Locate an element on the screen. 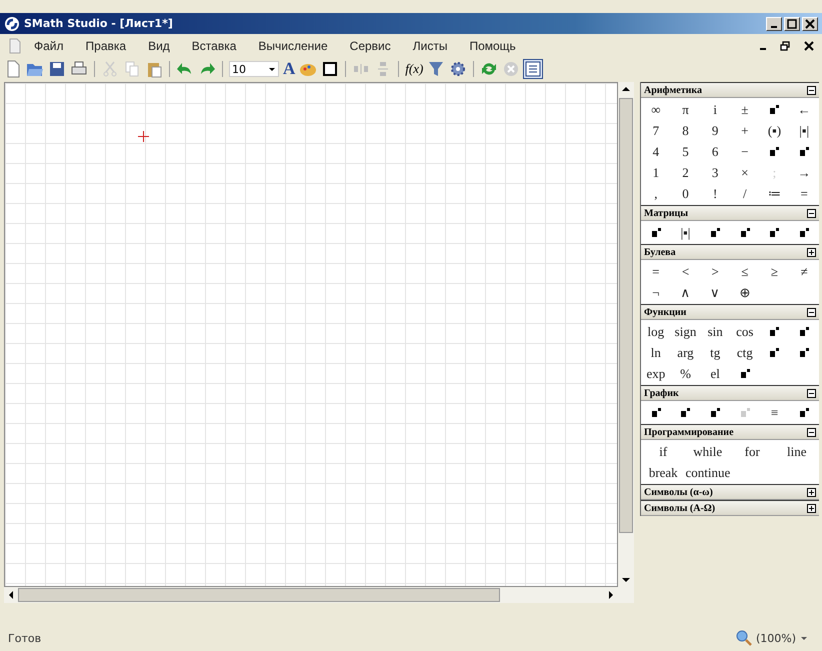 The height and width of the screenshot is (651, 822). panel-header: График is located at coordinates (730, 393).